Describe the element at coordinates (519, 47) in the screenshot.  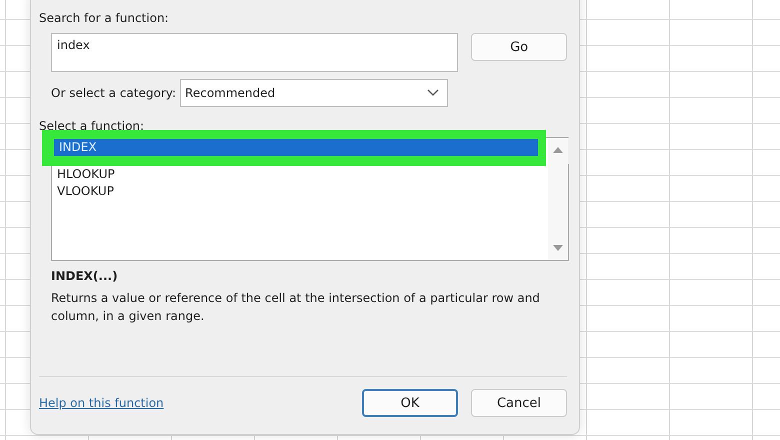
I see `go-button: Go` at that location.